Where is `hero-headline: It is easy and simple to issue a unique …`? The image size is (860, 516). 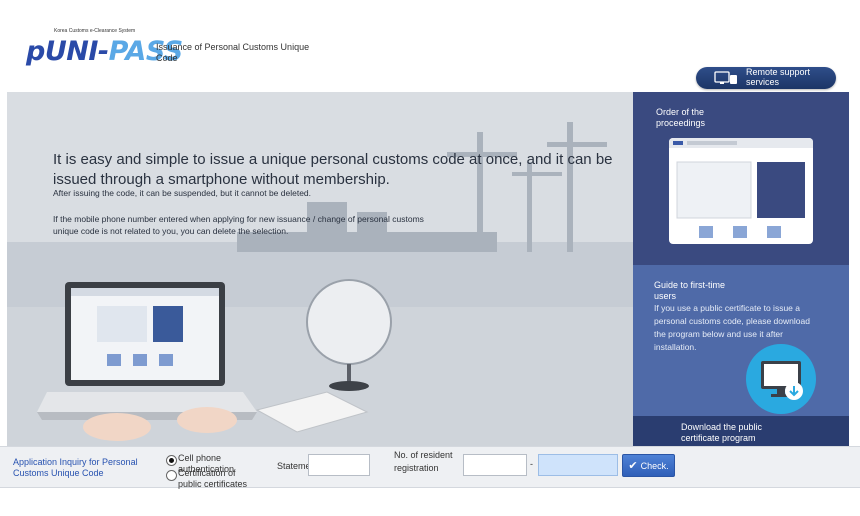 hero-headline: It is easy and simple to issue a unique … is located at coordinates (333, 169).